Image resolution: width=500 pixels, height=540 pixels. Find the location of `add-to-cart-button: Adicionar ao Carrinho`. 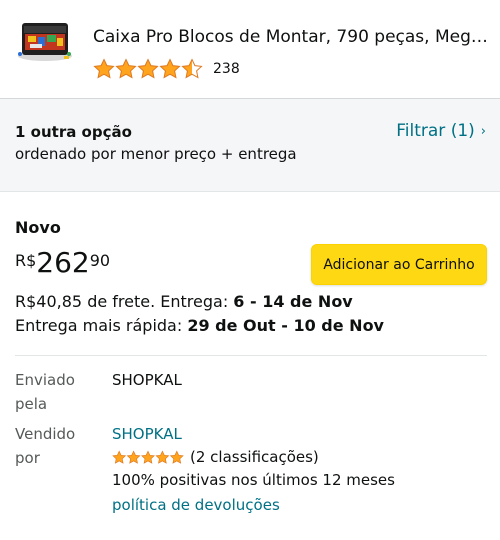

add-to-cart-button: Adicionar ao Carrinho is located at coordinates (399, 264).